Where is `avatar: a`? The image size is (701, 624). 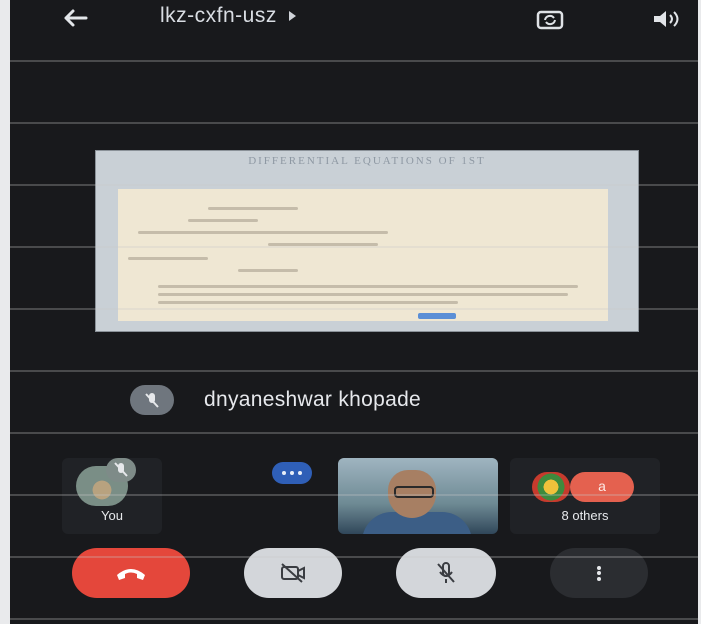
avatar: a is located at coordinates (602, 487).